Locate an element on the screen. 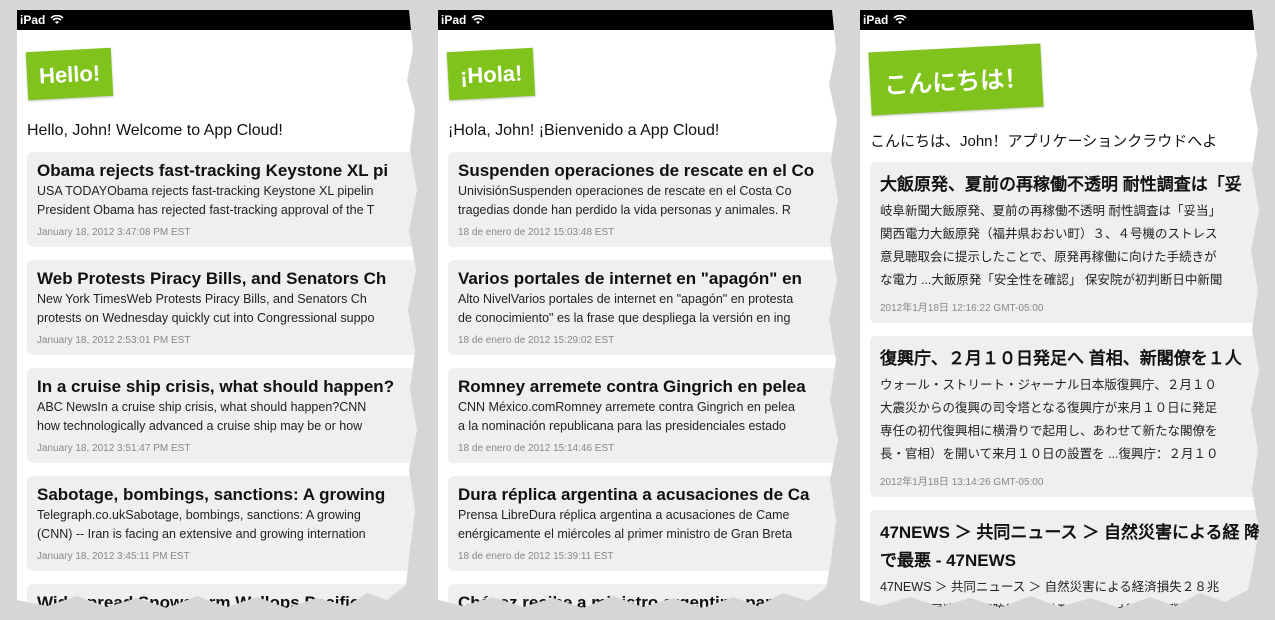 Image resolution: width=1275 pixels, height=620 pixels. welcome-message: こんにちは、John！アプリケーションクラウドへよ is located at coordinates (1044, 141).